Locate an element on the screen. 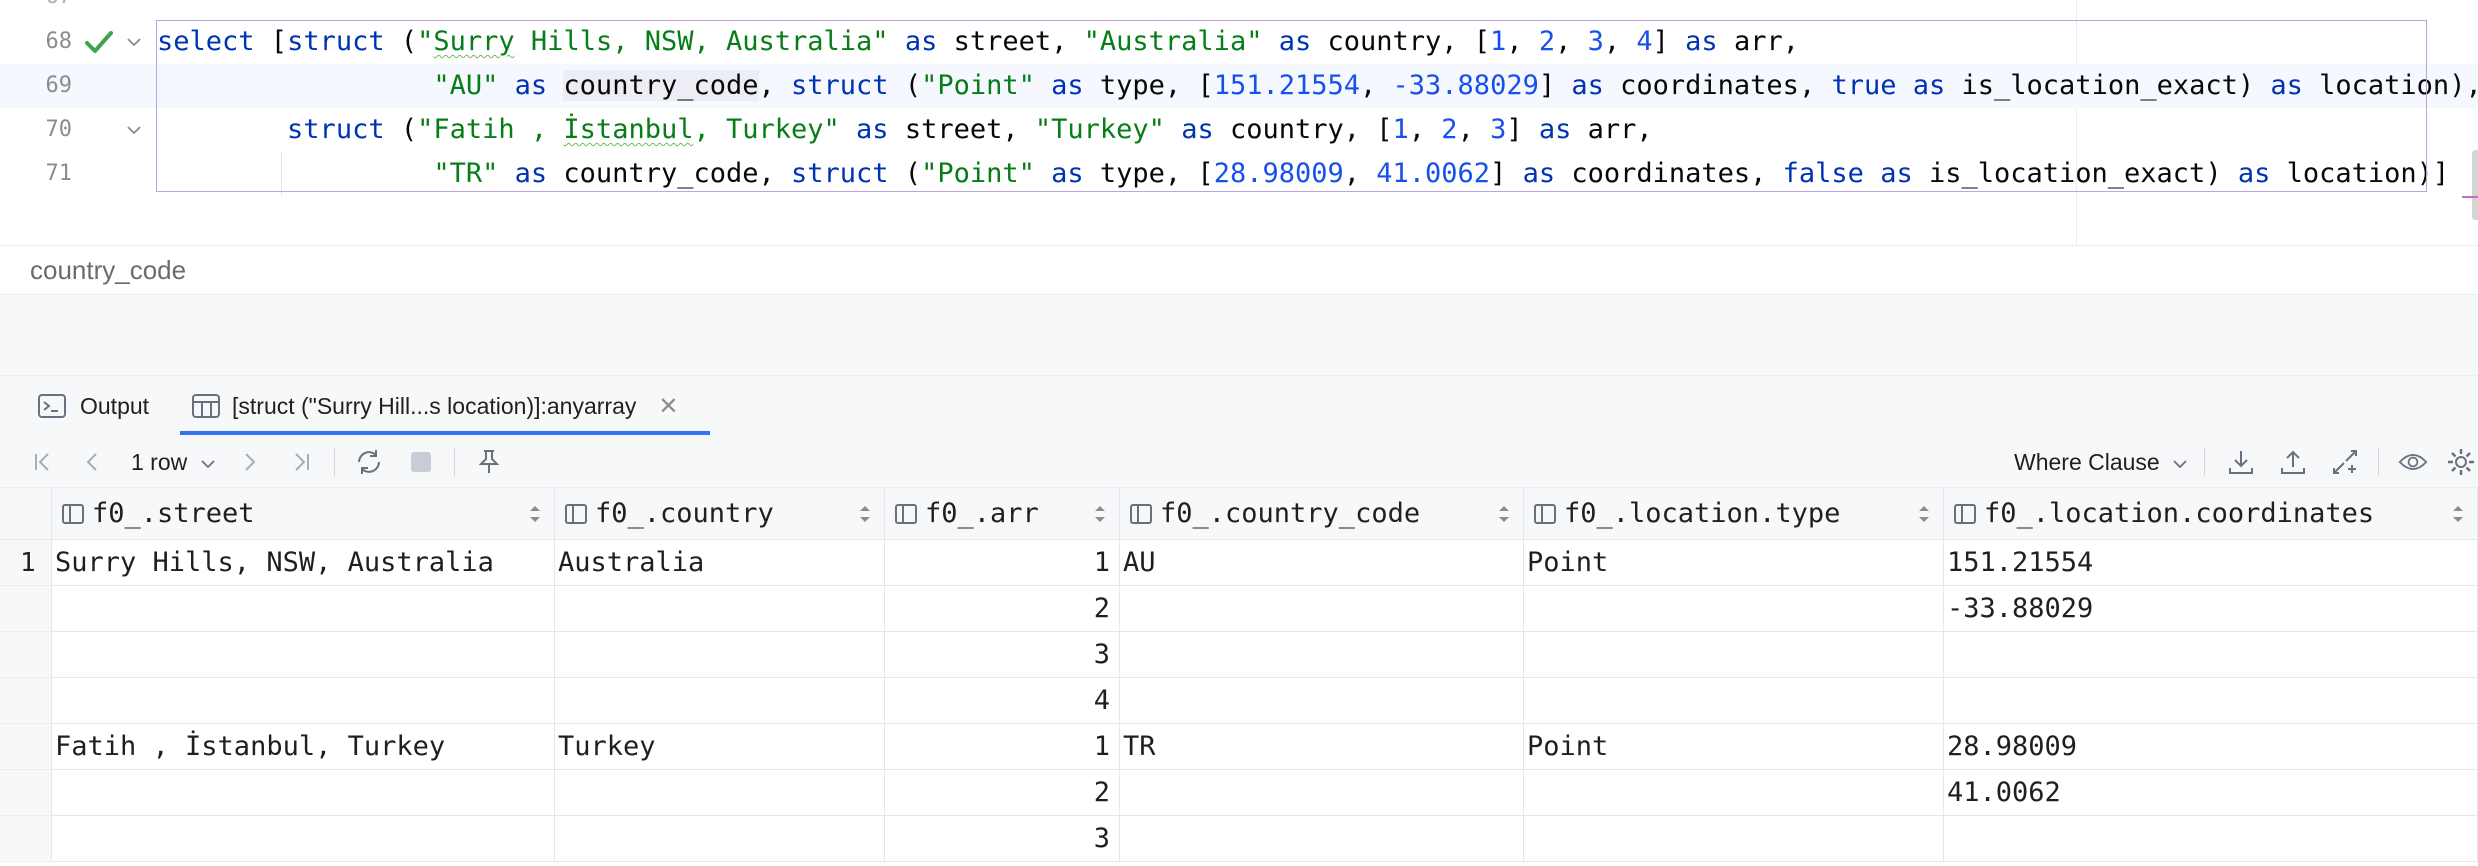  column-header: f0_.location.coordinates is located at coordinates (2211, 514).